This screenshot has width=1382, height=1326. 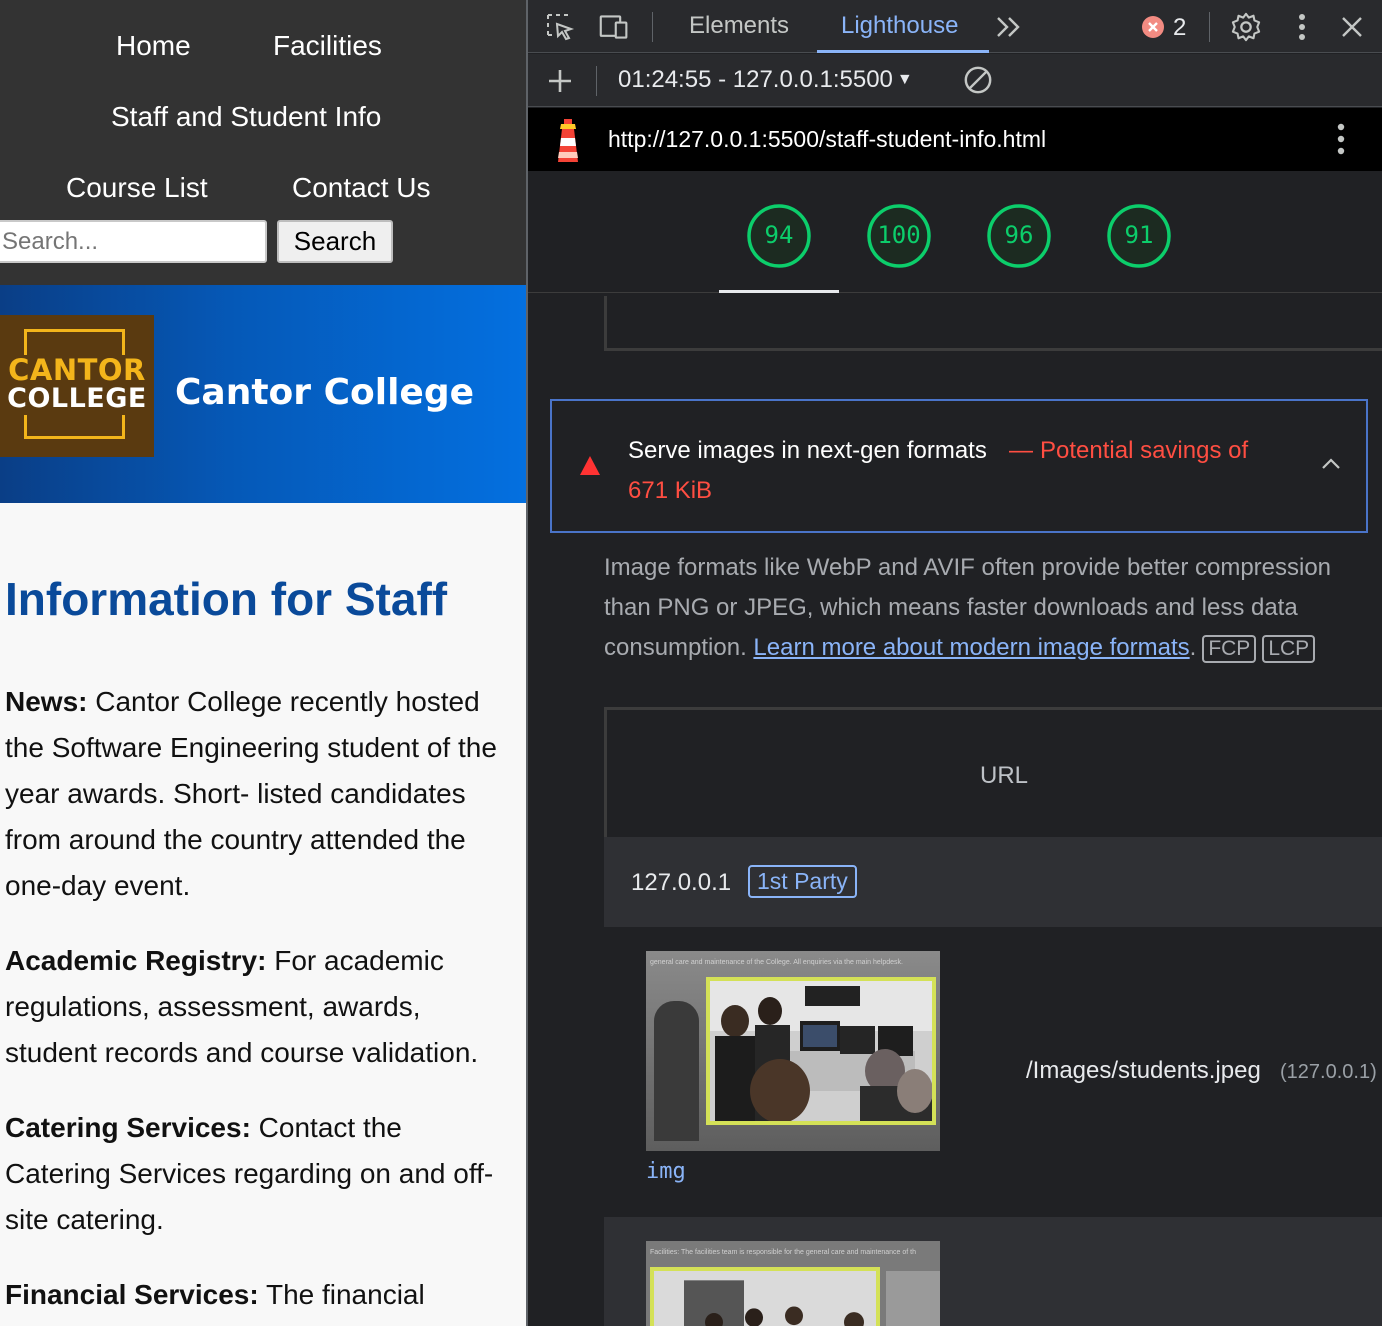 I want to click on dropdown-caret-icon: ▼, so click(x=904, y=79).